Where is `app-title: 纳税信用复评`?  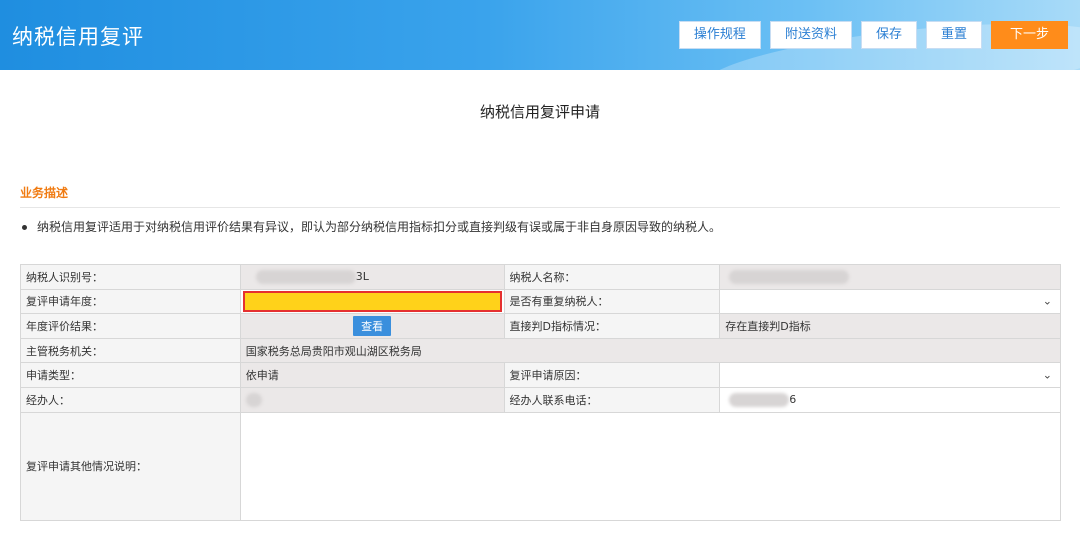 app-title: 纳税信用复评 is located at coordinates (78, 37).